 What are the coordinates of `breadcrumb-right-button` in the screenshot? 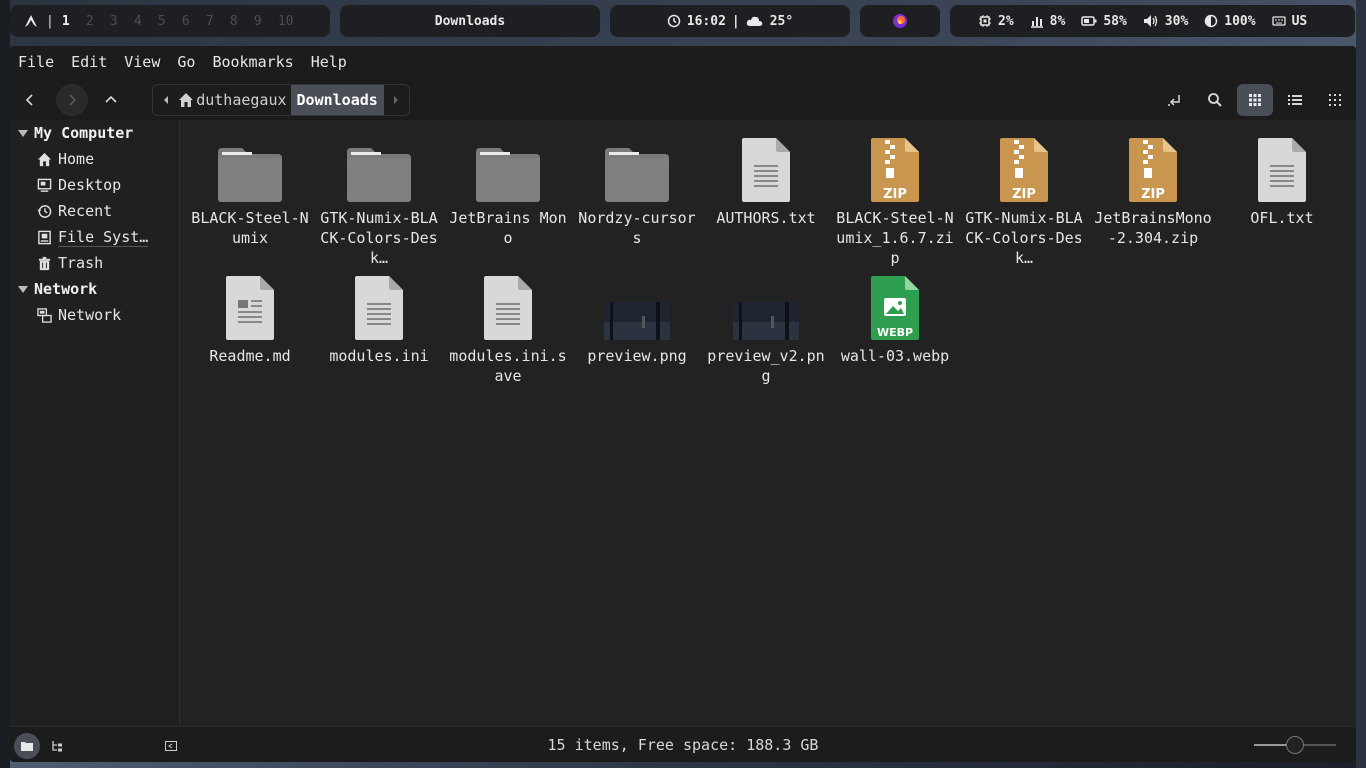 It's located at (396, 100).